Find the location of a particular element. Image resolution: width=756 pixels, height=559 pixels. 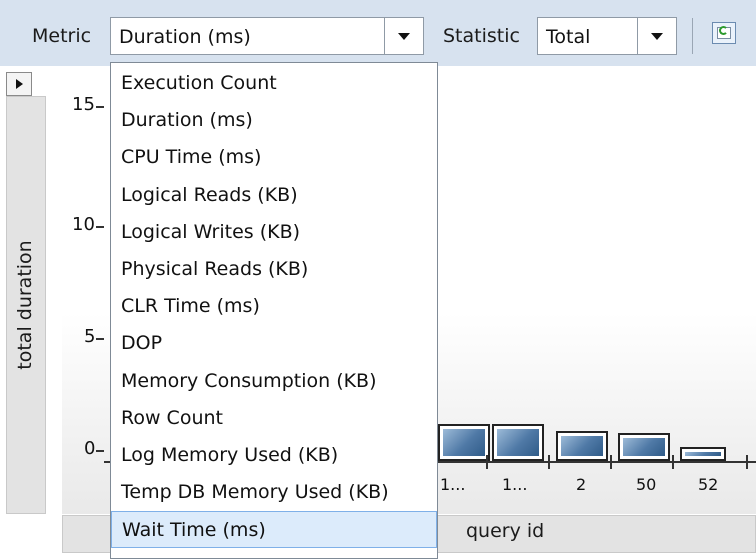

statistic-dropdown-button is located at coordinates (656, 36).